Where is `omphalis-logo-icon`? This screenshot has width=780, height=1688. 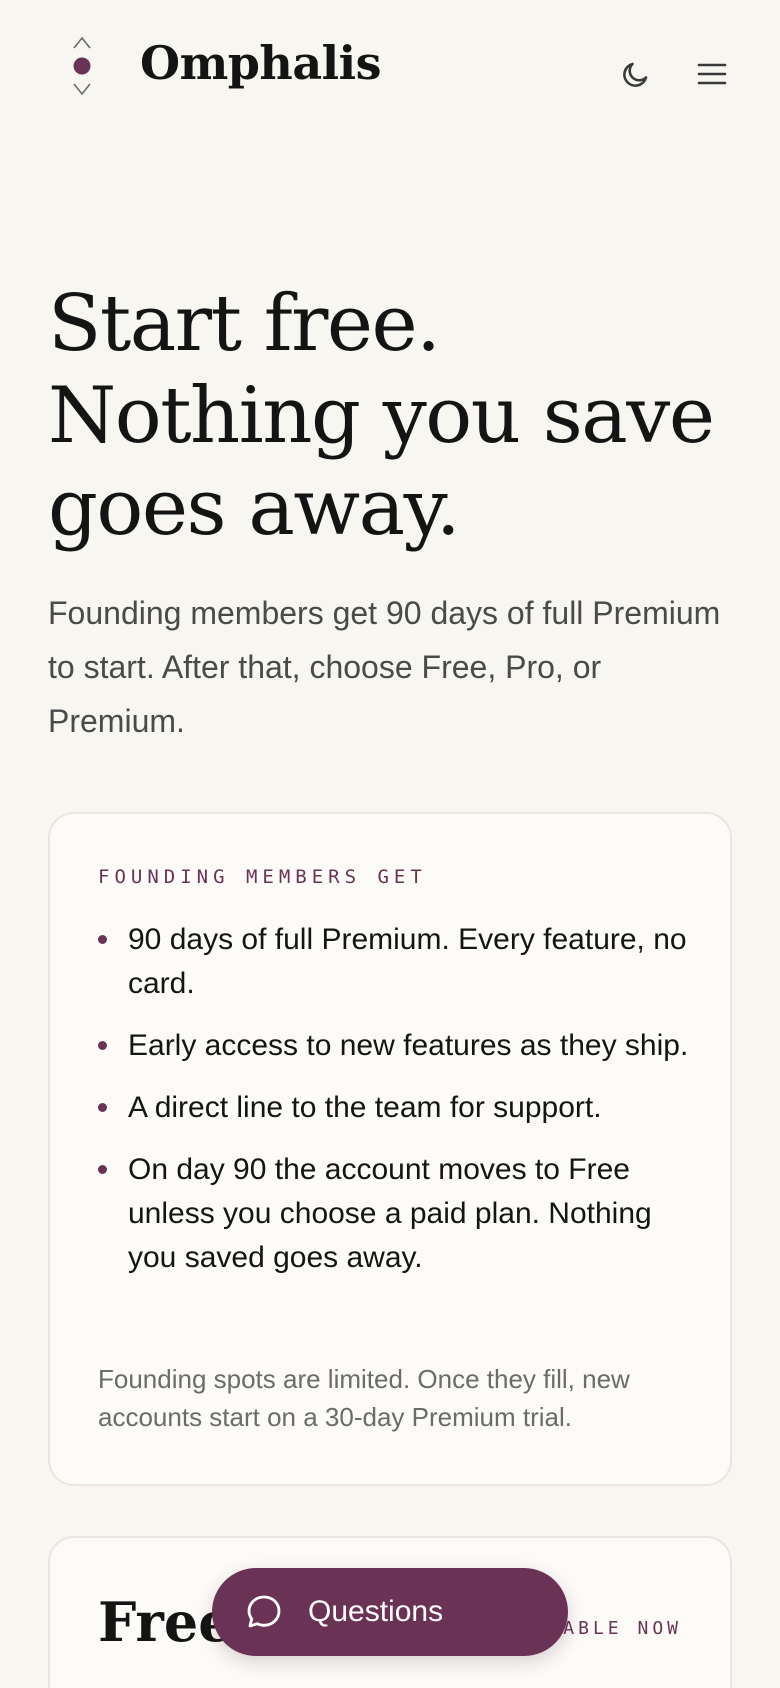 omphalis-logo-icon is located at coordinates (82, 66).